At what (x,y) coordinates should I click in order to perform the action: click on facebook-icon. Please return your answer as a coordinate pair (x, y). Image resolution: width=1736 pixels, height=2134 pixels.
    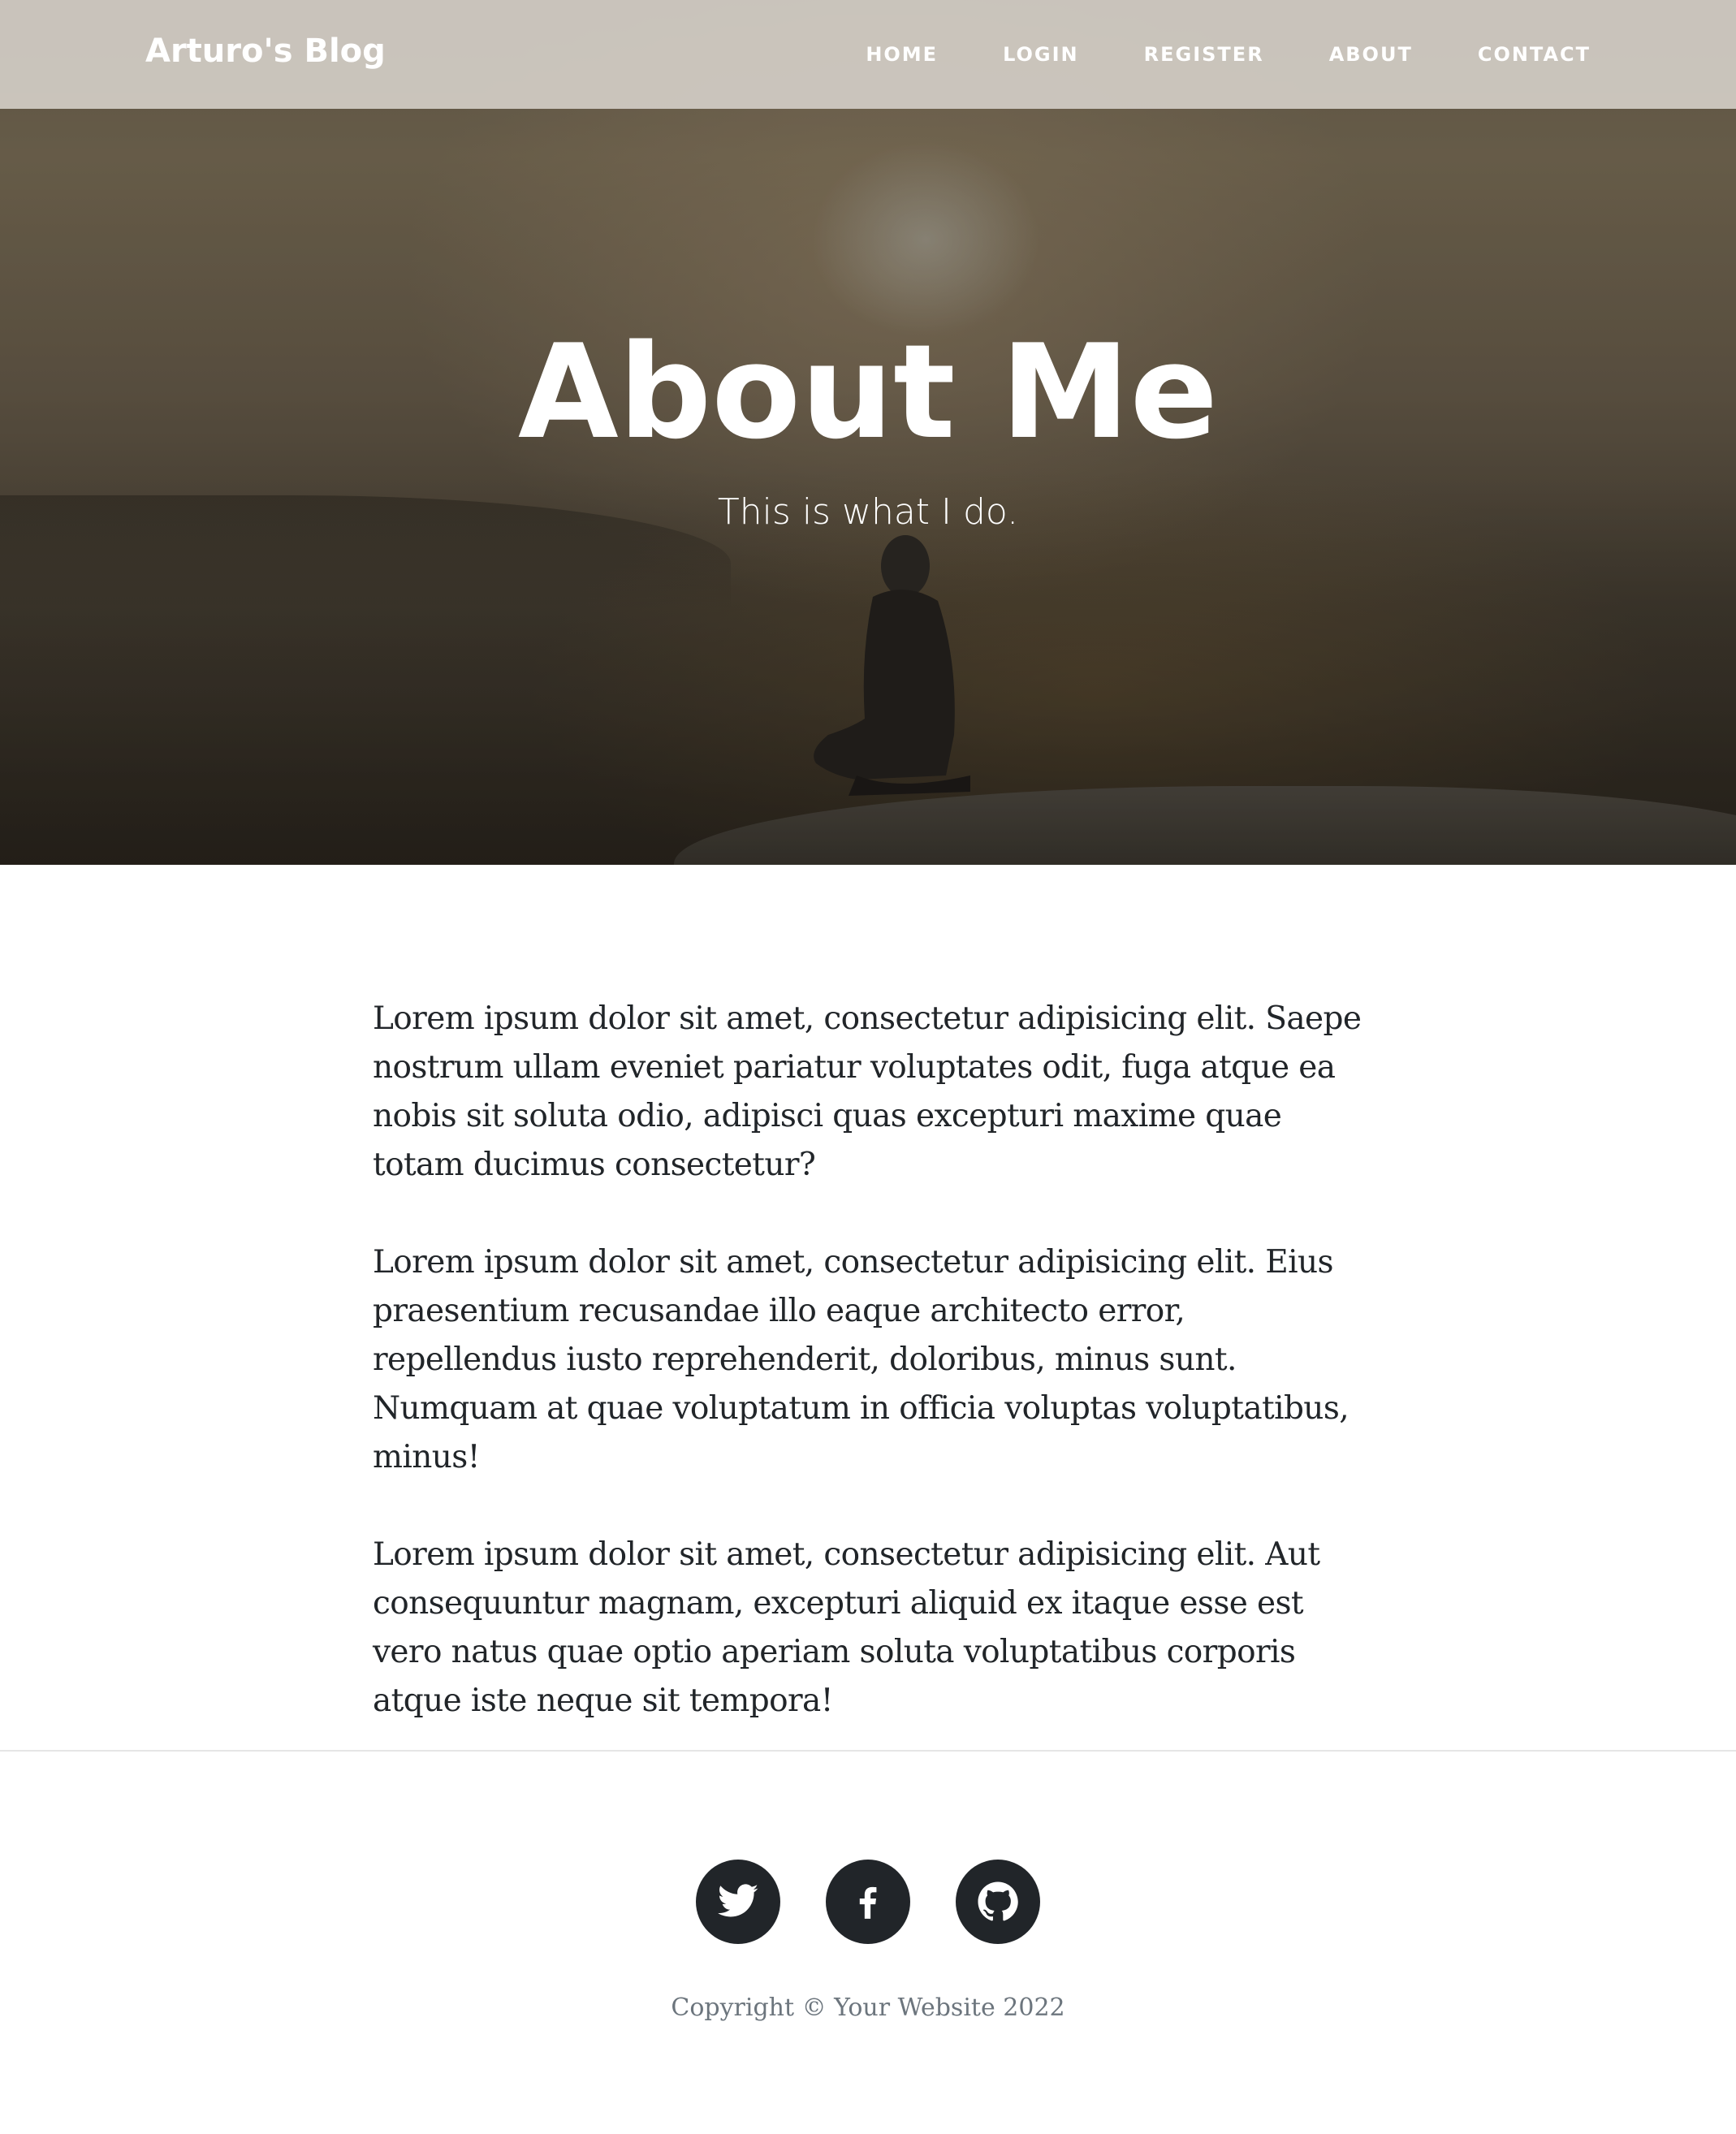
    Looking at the image, I should click on (868, 1902).